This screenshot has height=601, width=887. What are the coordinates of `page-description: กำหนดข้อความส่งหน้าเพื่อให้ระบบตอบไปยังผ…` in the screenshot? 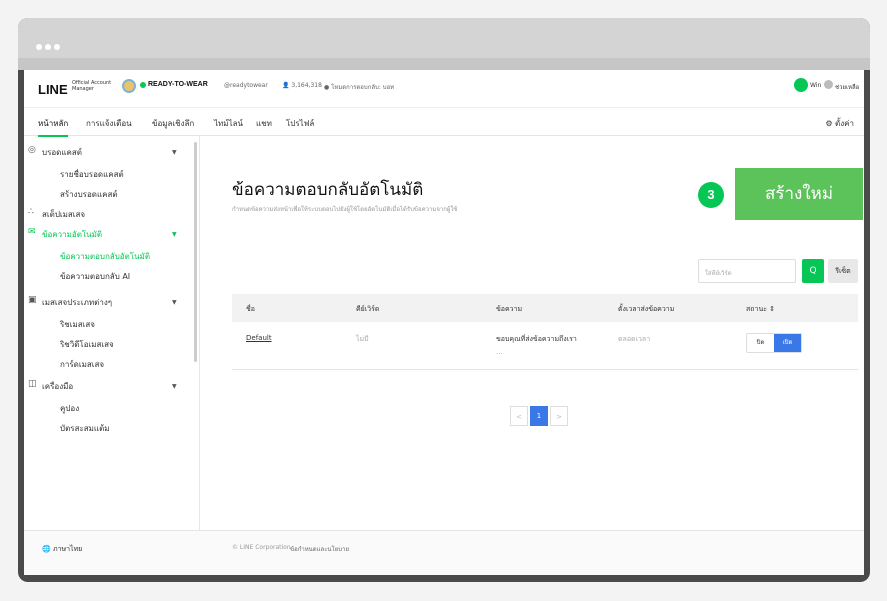 It's located at (345, 209).